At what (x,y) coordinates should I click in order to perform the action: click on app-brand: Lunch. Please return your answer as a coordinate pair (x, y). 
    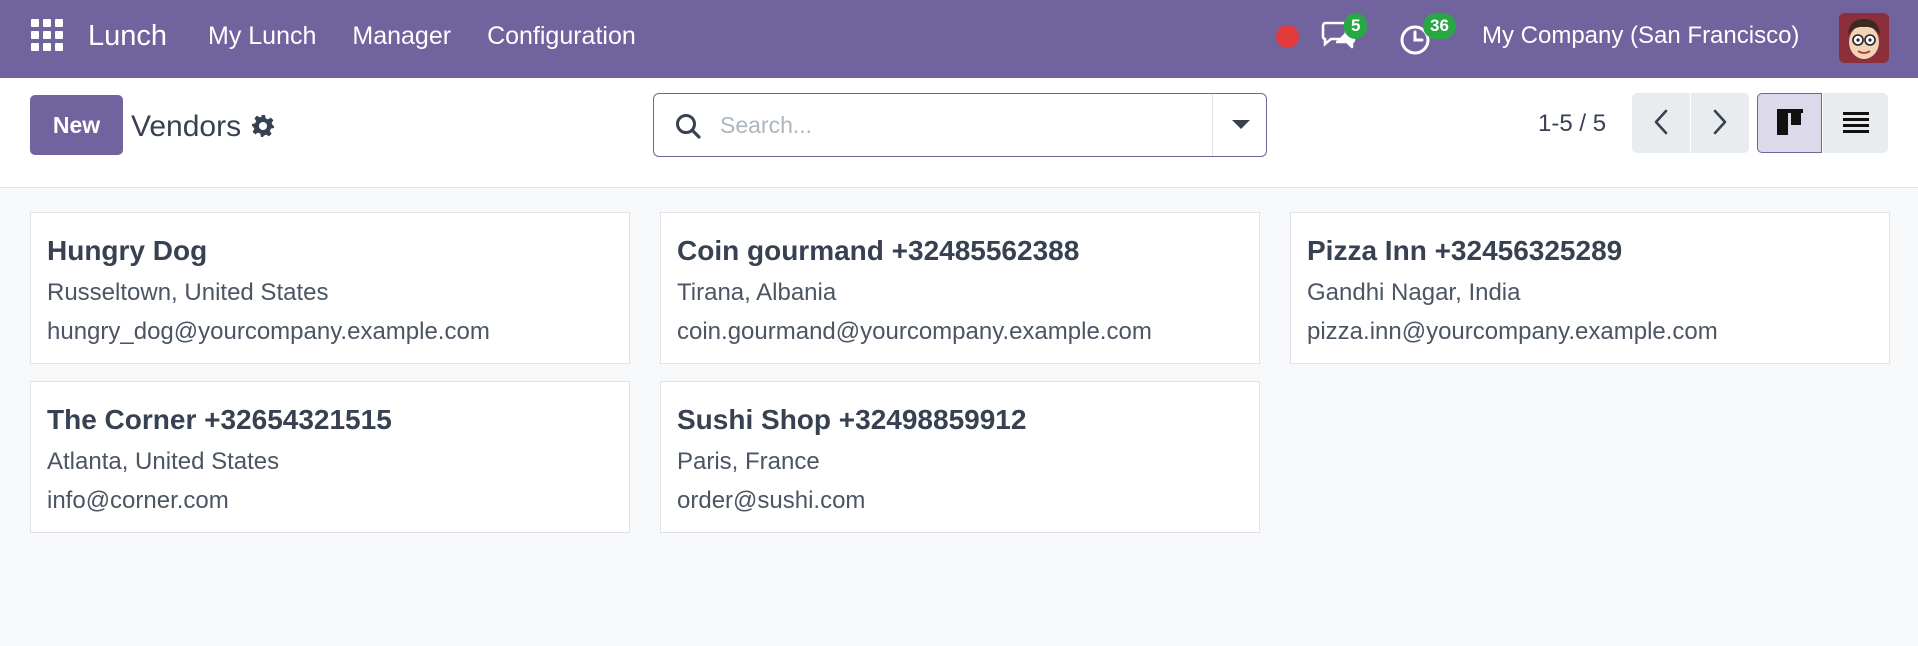
    Looking at the image, I should click on (127, 36).